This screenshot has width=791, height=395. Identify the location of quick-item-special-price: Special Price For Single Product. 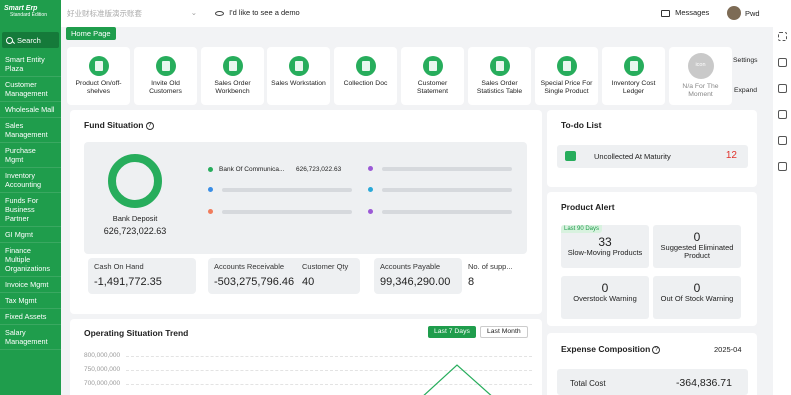
(566, 76).